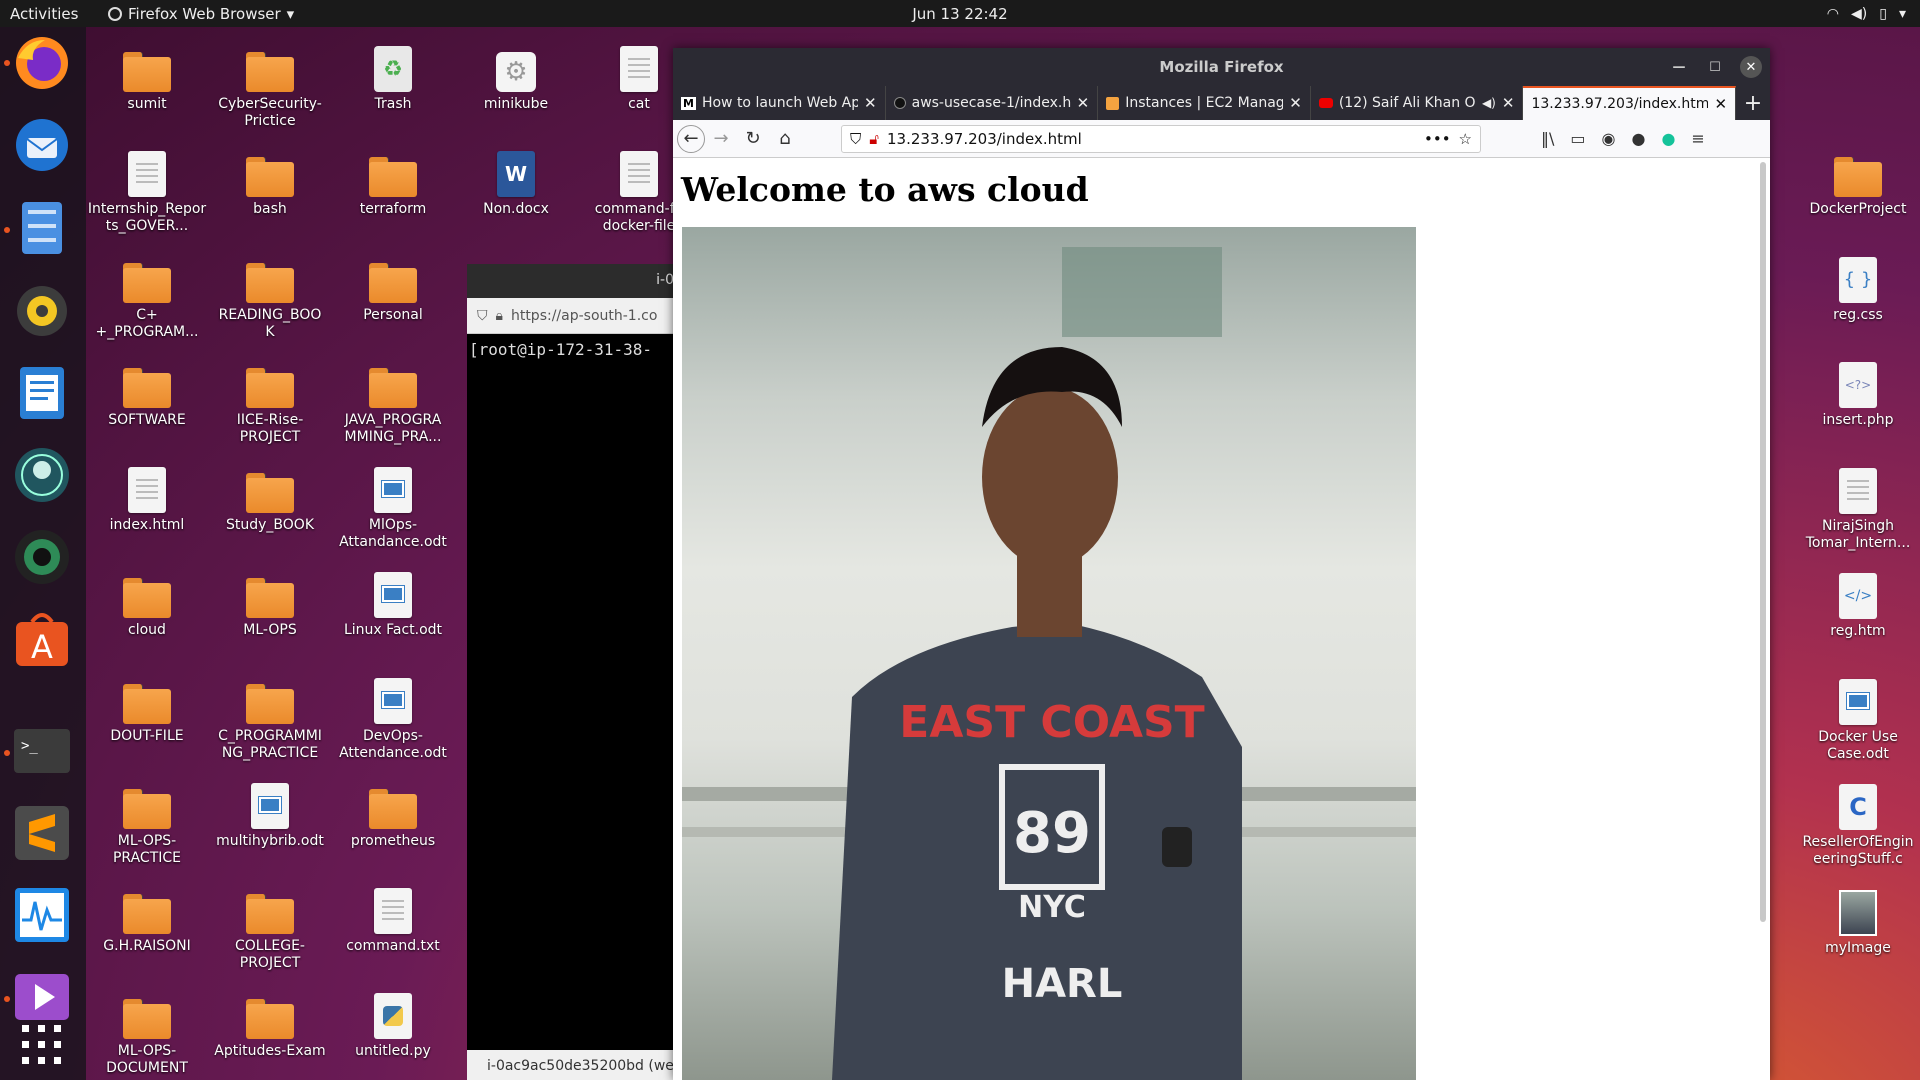 The height and width of the screenshot is (1080, 1920). Describe the element at coordinates (42, 228) in the screenshot. I see `files-icon` at that location.